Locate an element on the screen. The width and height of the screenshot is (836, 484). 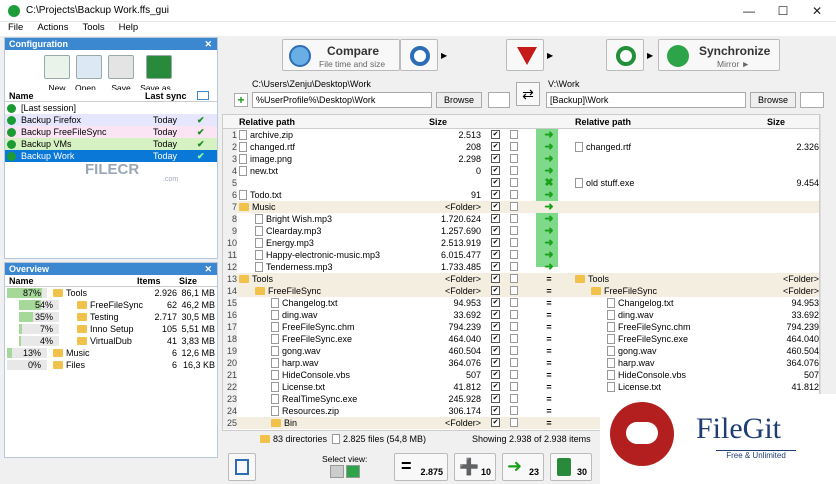
update-filter-button: ➜ 23 is located at coordinates (523, 467).